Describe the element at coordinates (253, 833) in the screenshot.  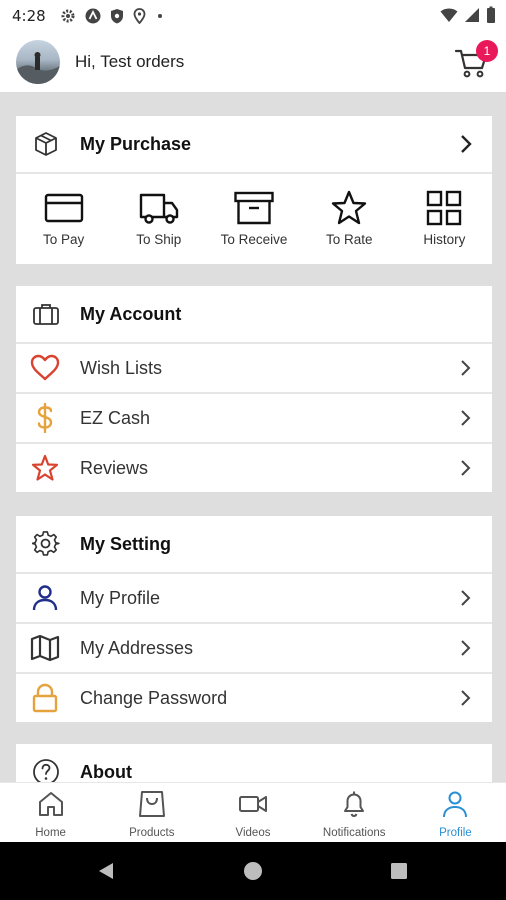
I see `nav-label: Videos` at that location.